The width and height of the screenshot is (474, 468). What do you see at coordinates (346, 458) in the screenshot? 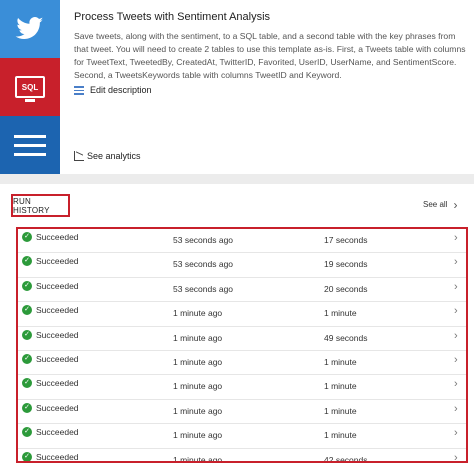
I see `run-duration: 42 seconds` at bounding box center [346, 458].